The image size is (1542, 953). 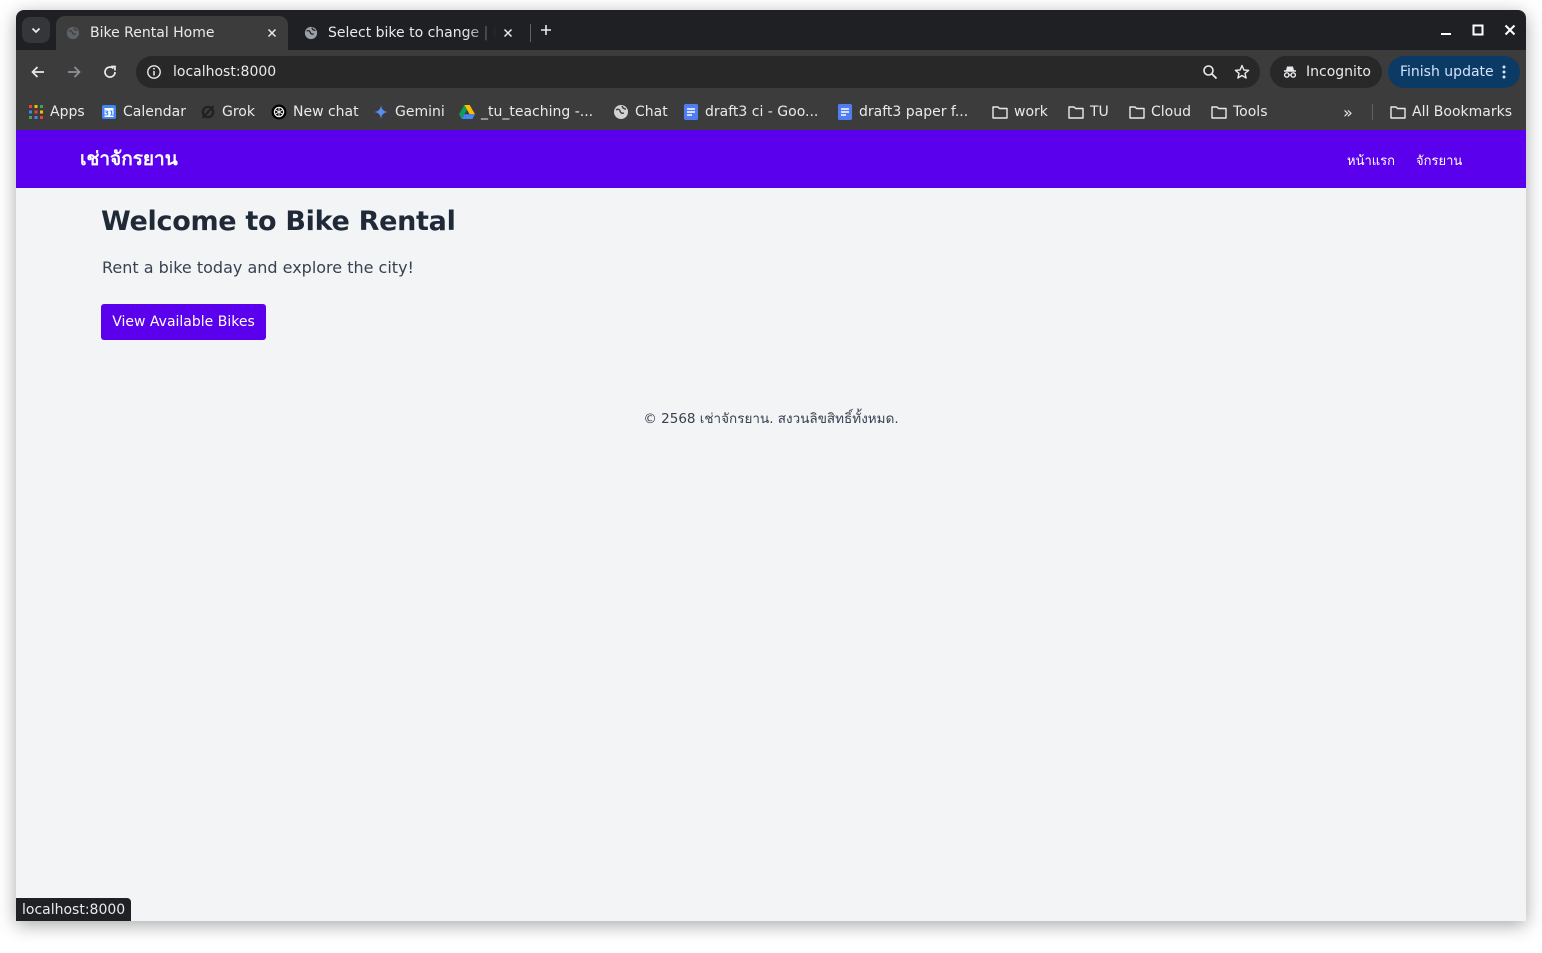 I want to click on arrow-left-icon, so click(x=37, y=72).